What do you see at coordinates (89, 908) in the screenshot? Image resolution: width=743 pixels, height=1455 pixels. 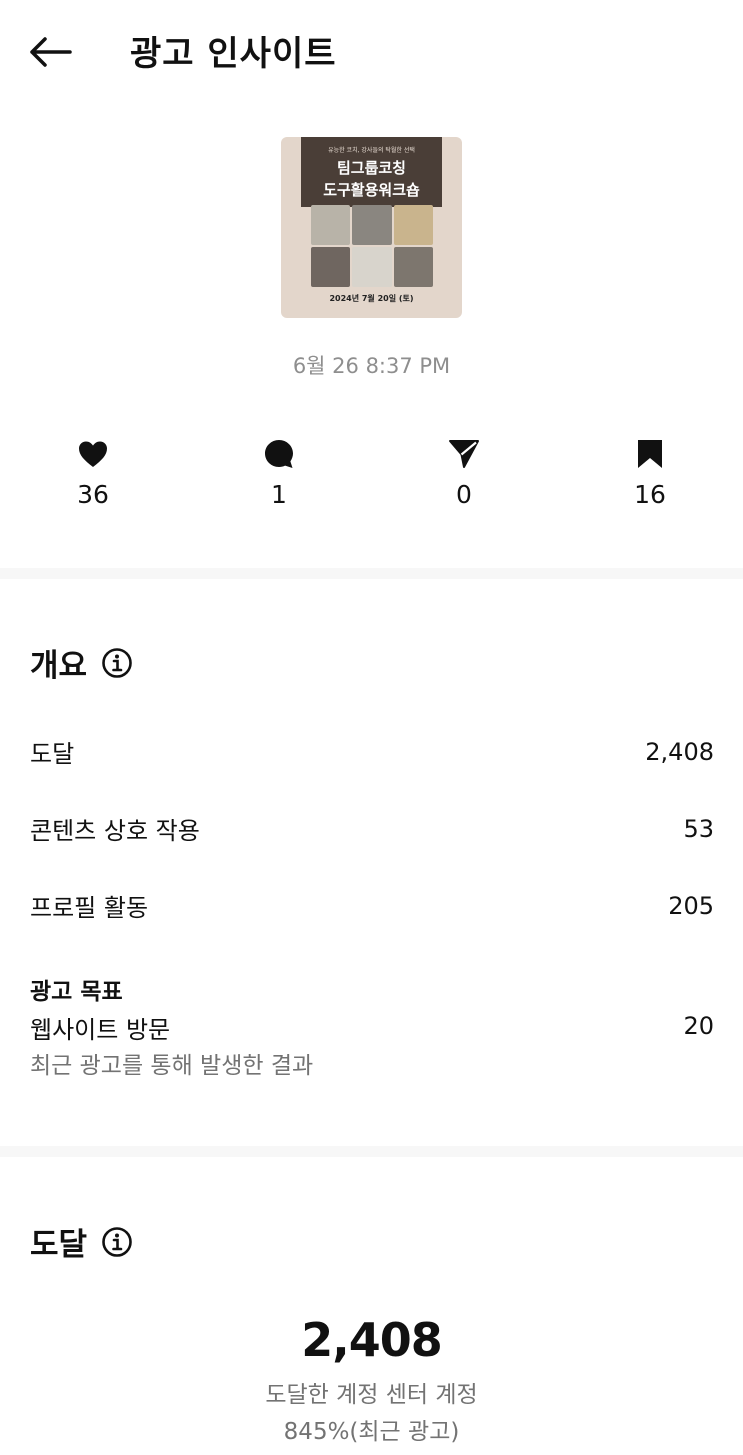 I see `row-label: 프로필 활동` at bounding box center [89, 908].